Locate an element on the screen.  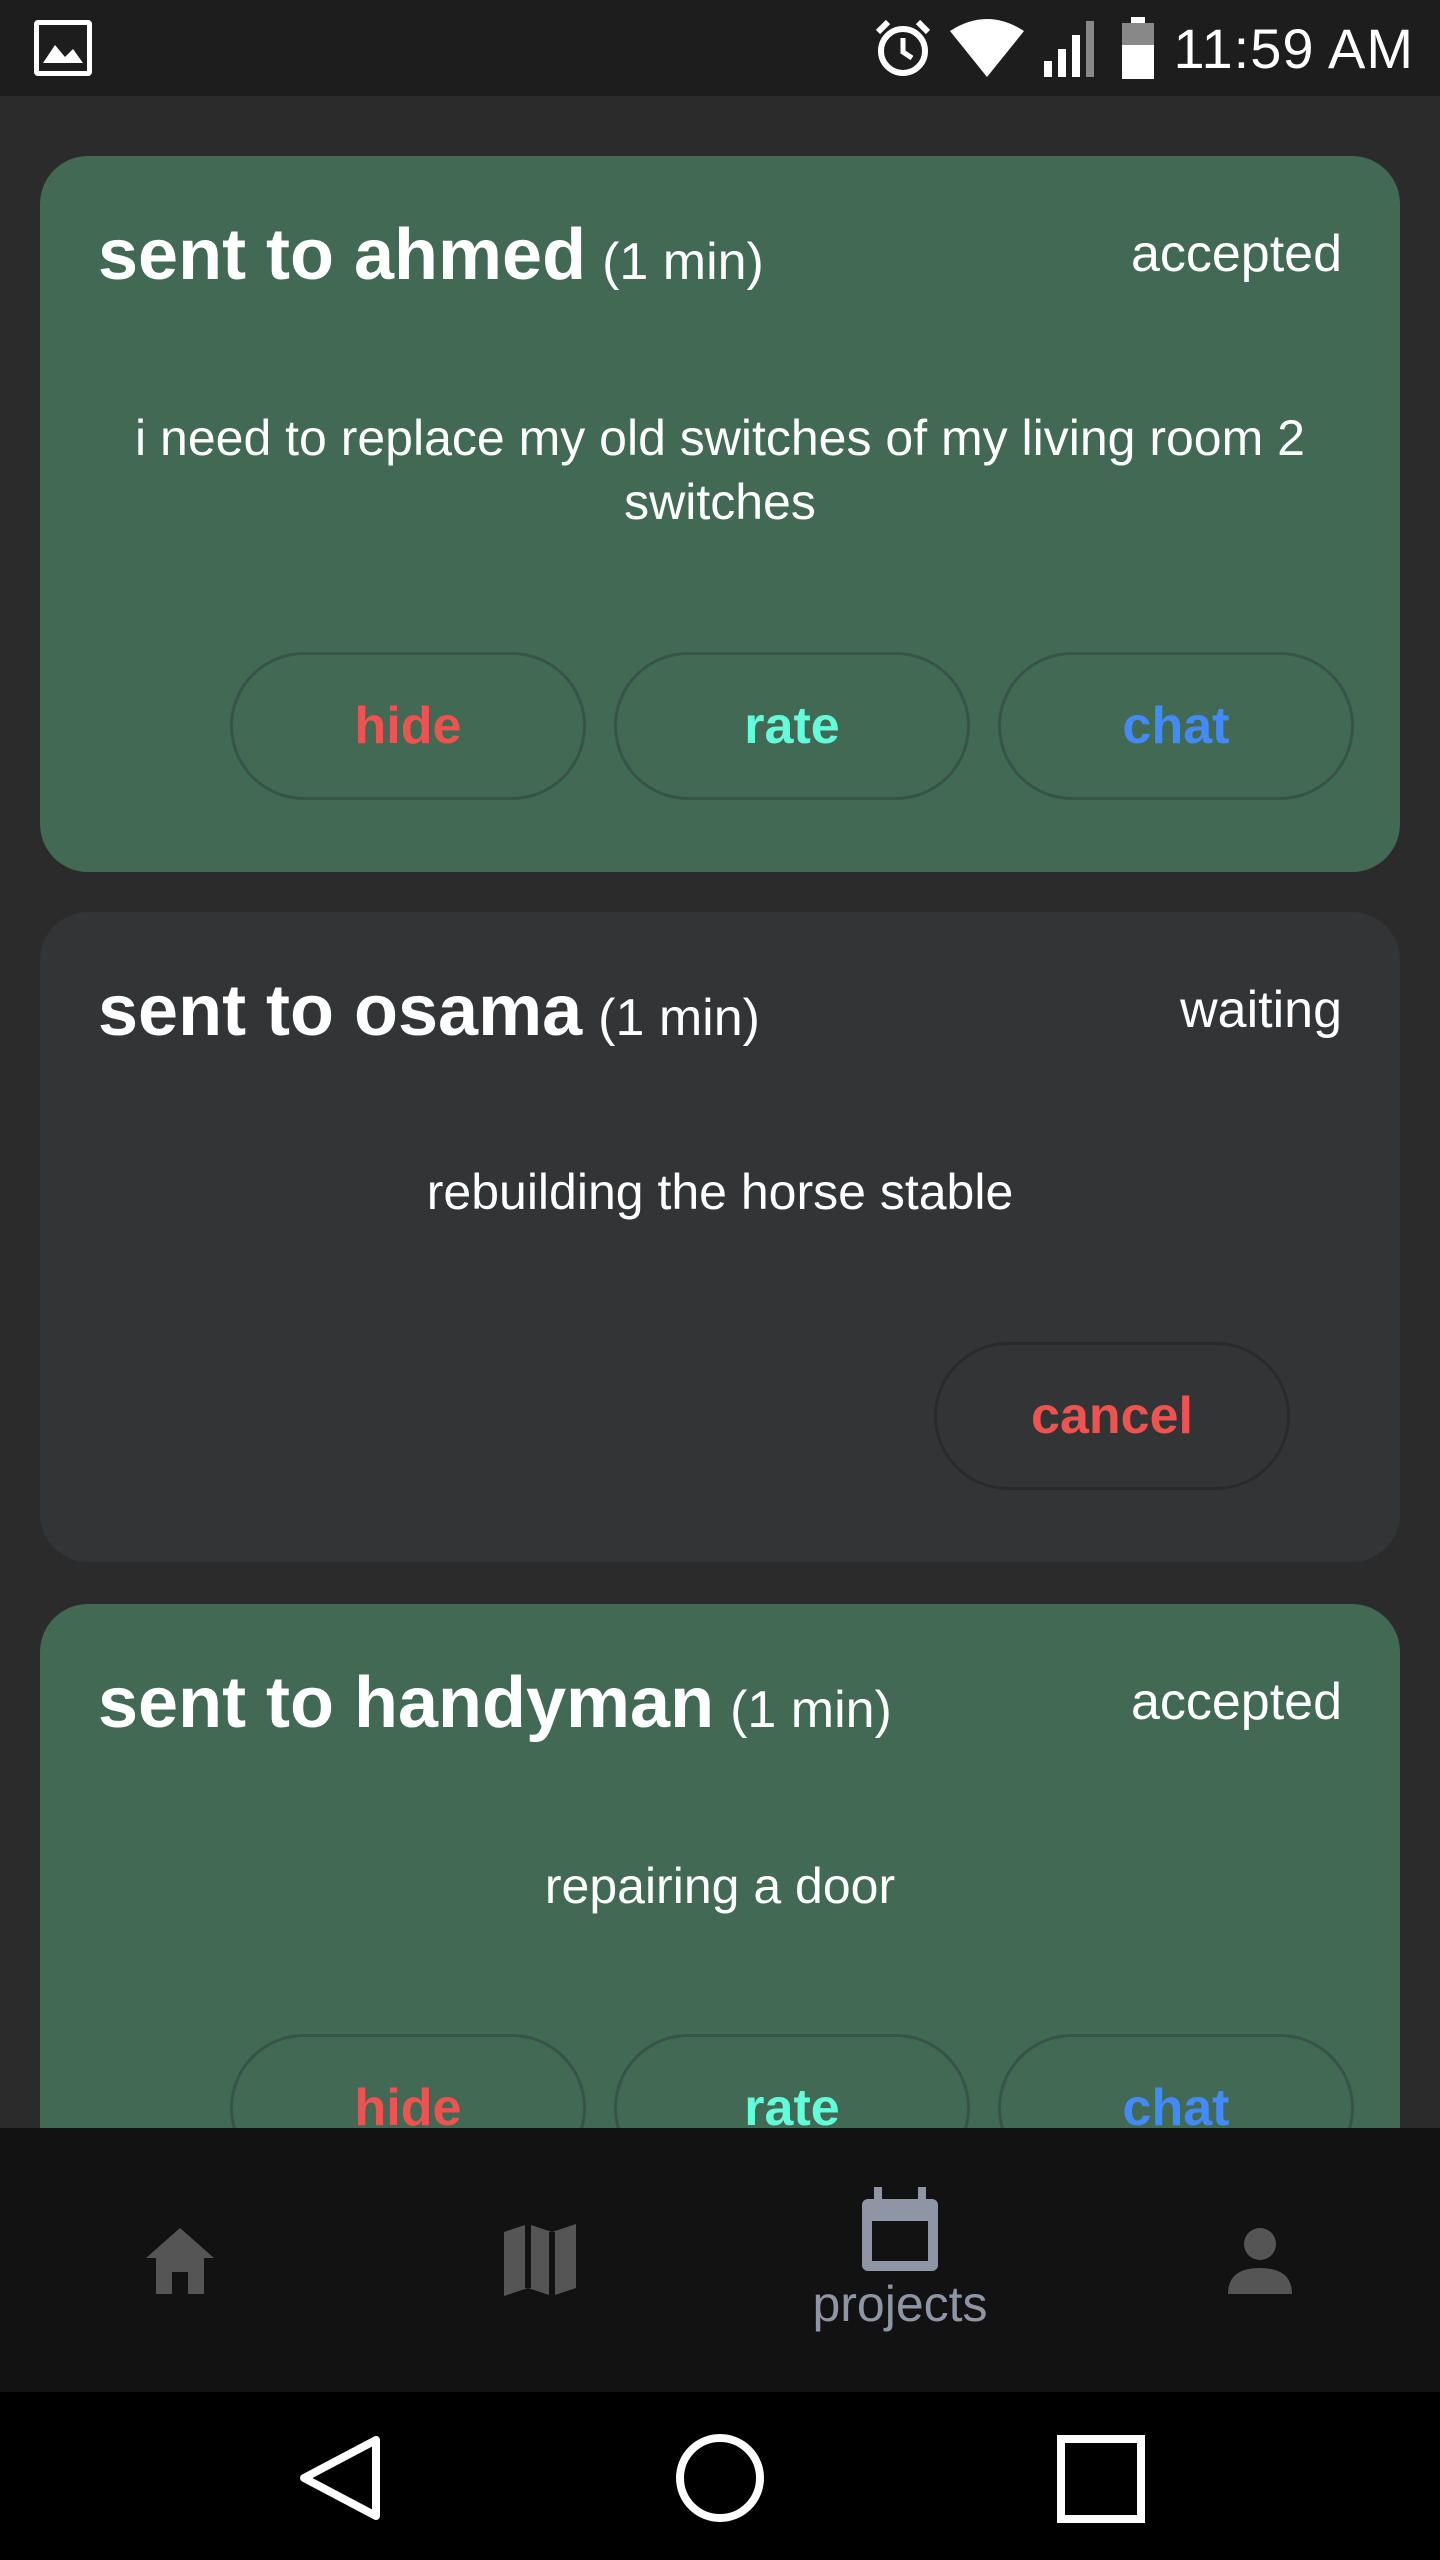
request-description: rebuilding the horse stable is located at coordinates (720, 1192).